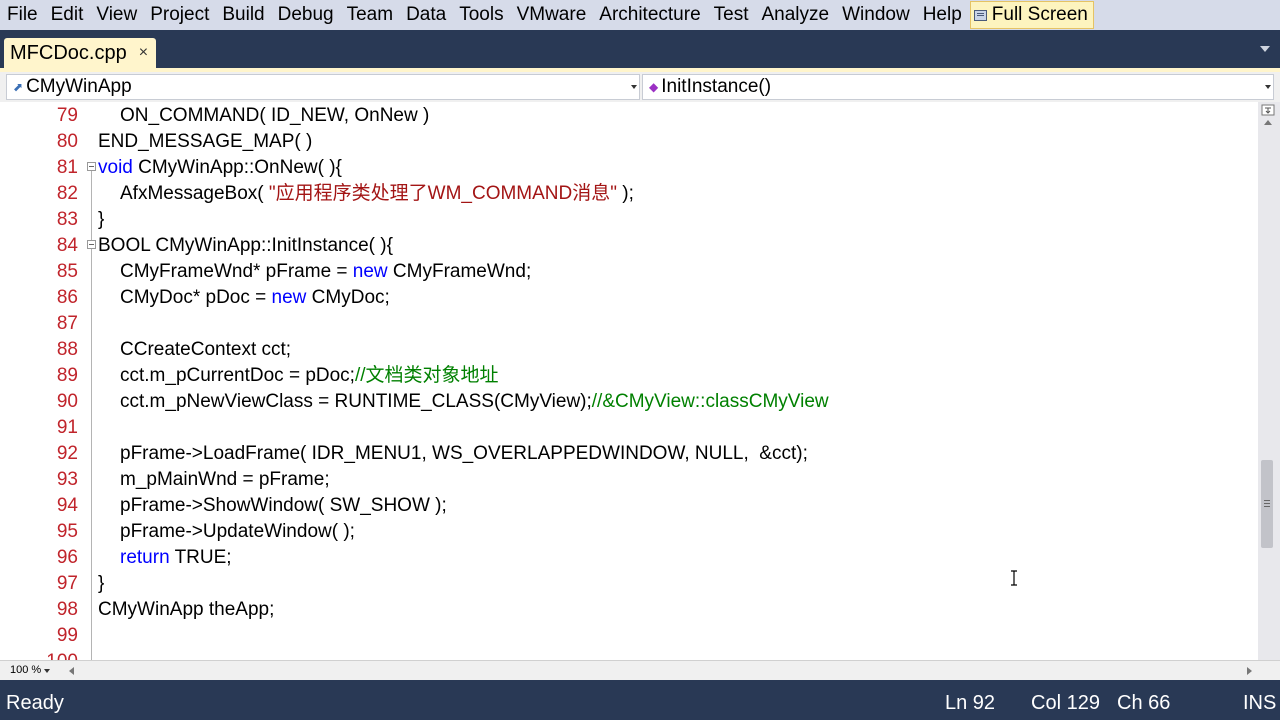 The image size is (1280, 720). I want to click on code-text: m_pMainWnd = pFrame;, so click(225, 480).